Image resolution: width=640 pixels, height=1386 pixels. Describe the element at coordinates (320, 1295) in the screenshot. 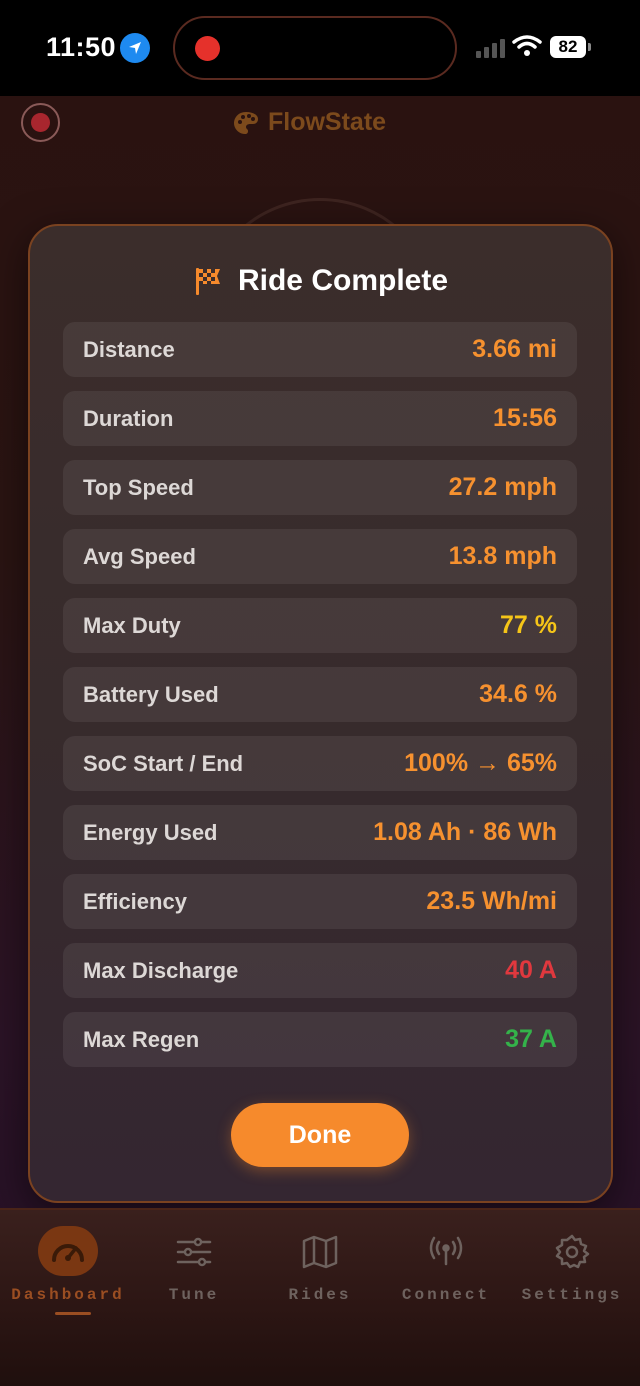

I see `tab-label: Rides` at that location.